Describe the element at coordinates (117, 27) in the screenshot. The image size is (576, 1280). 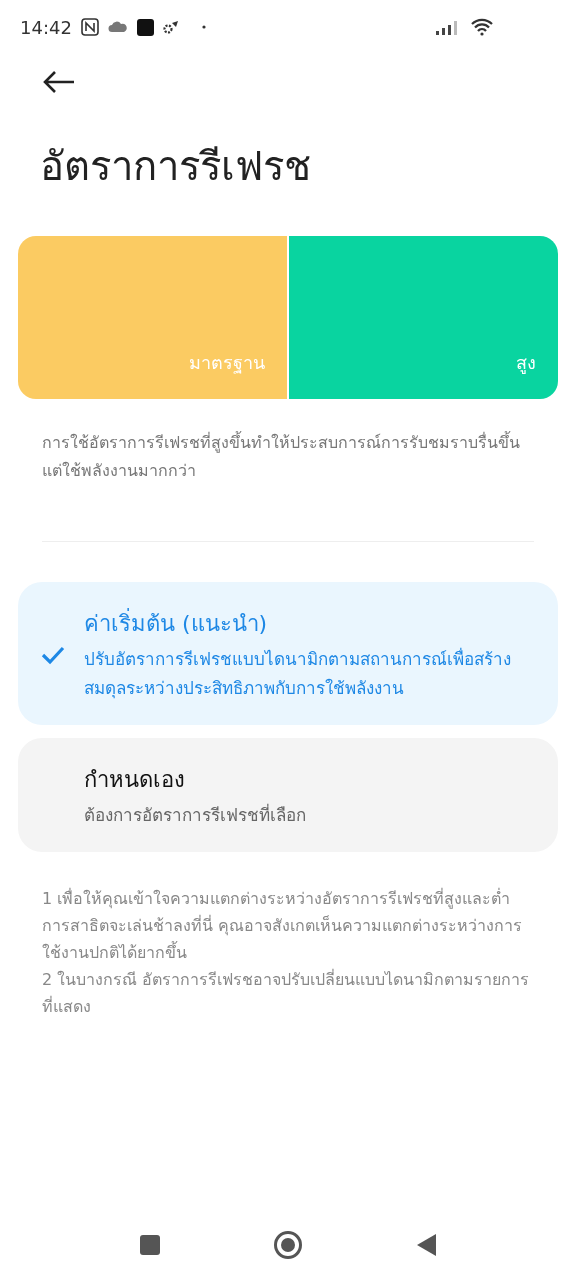
I see `cloud-icon` at that location.